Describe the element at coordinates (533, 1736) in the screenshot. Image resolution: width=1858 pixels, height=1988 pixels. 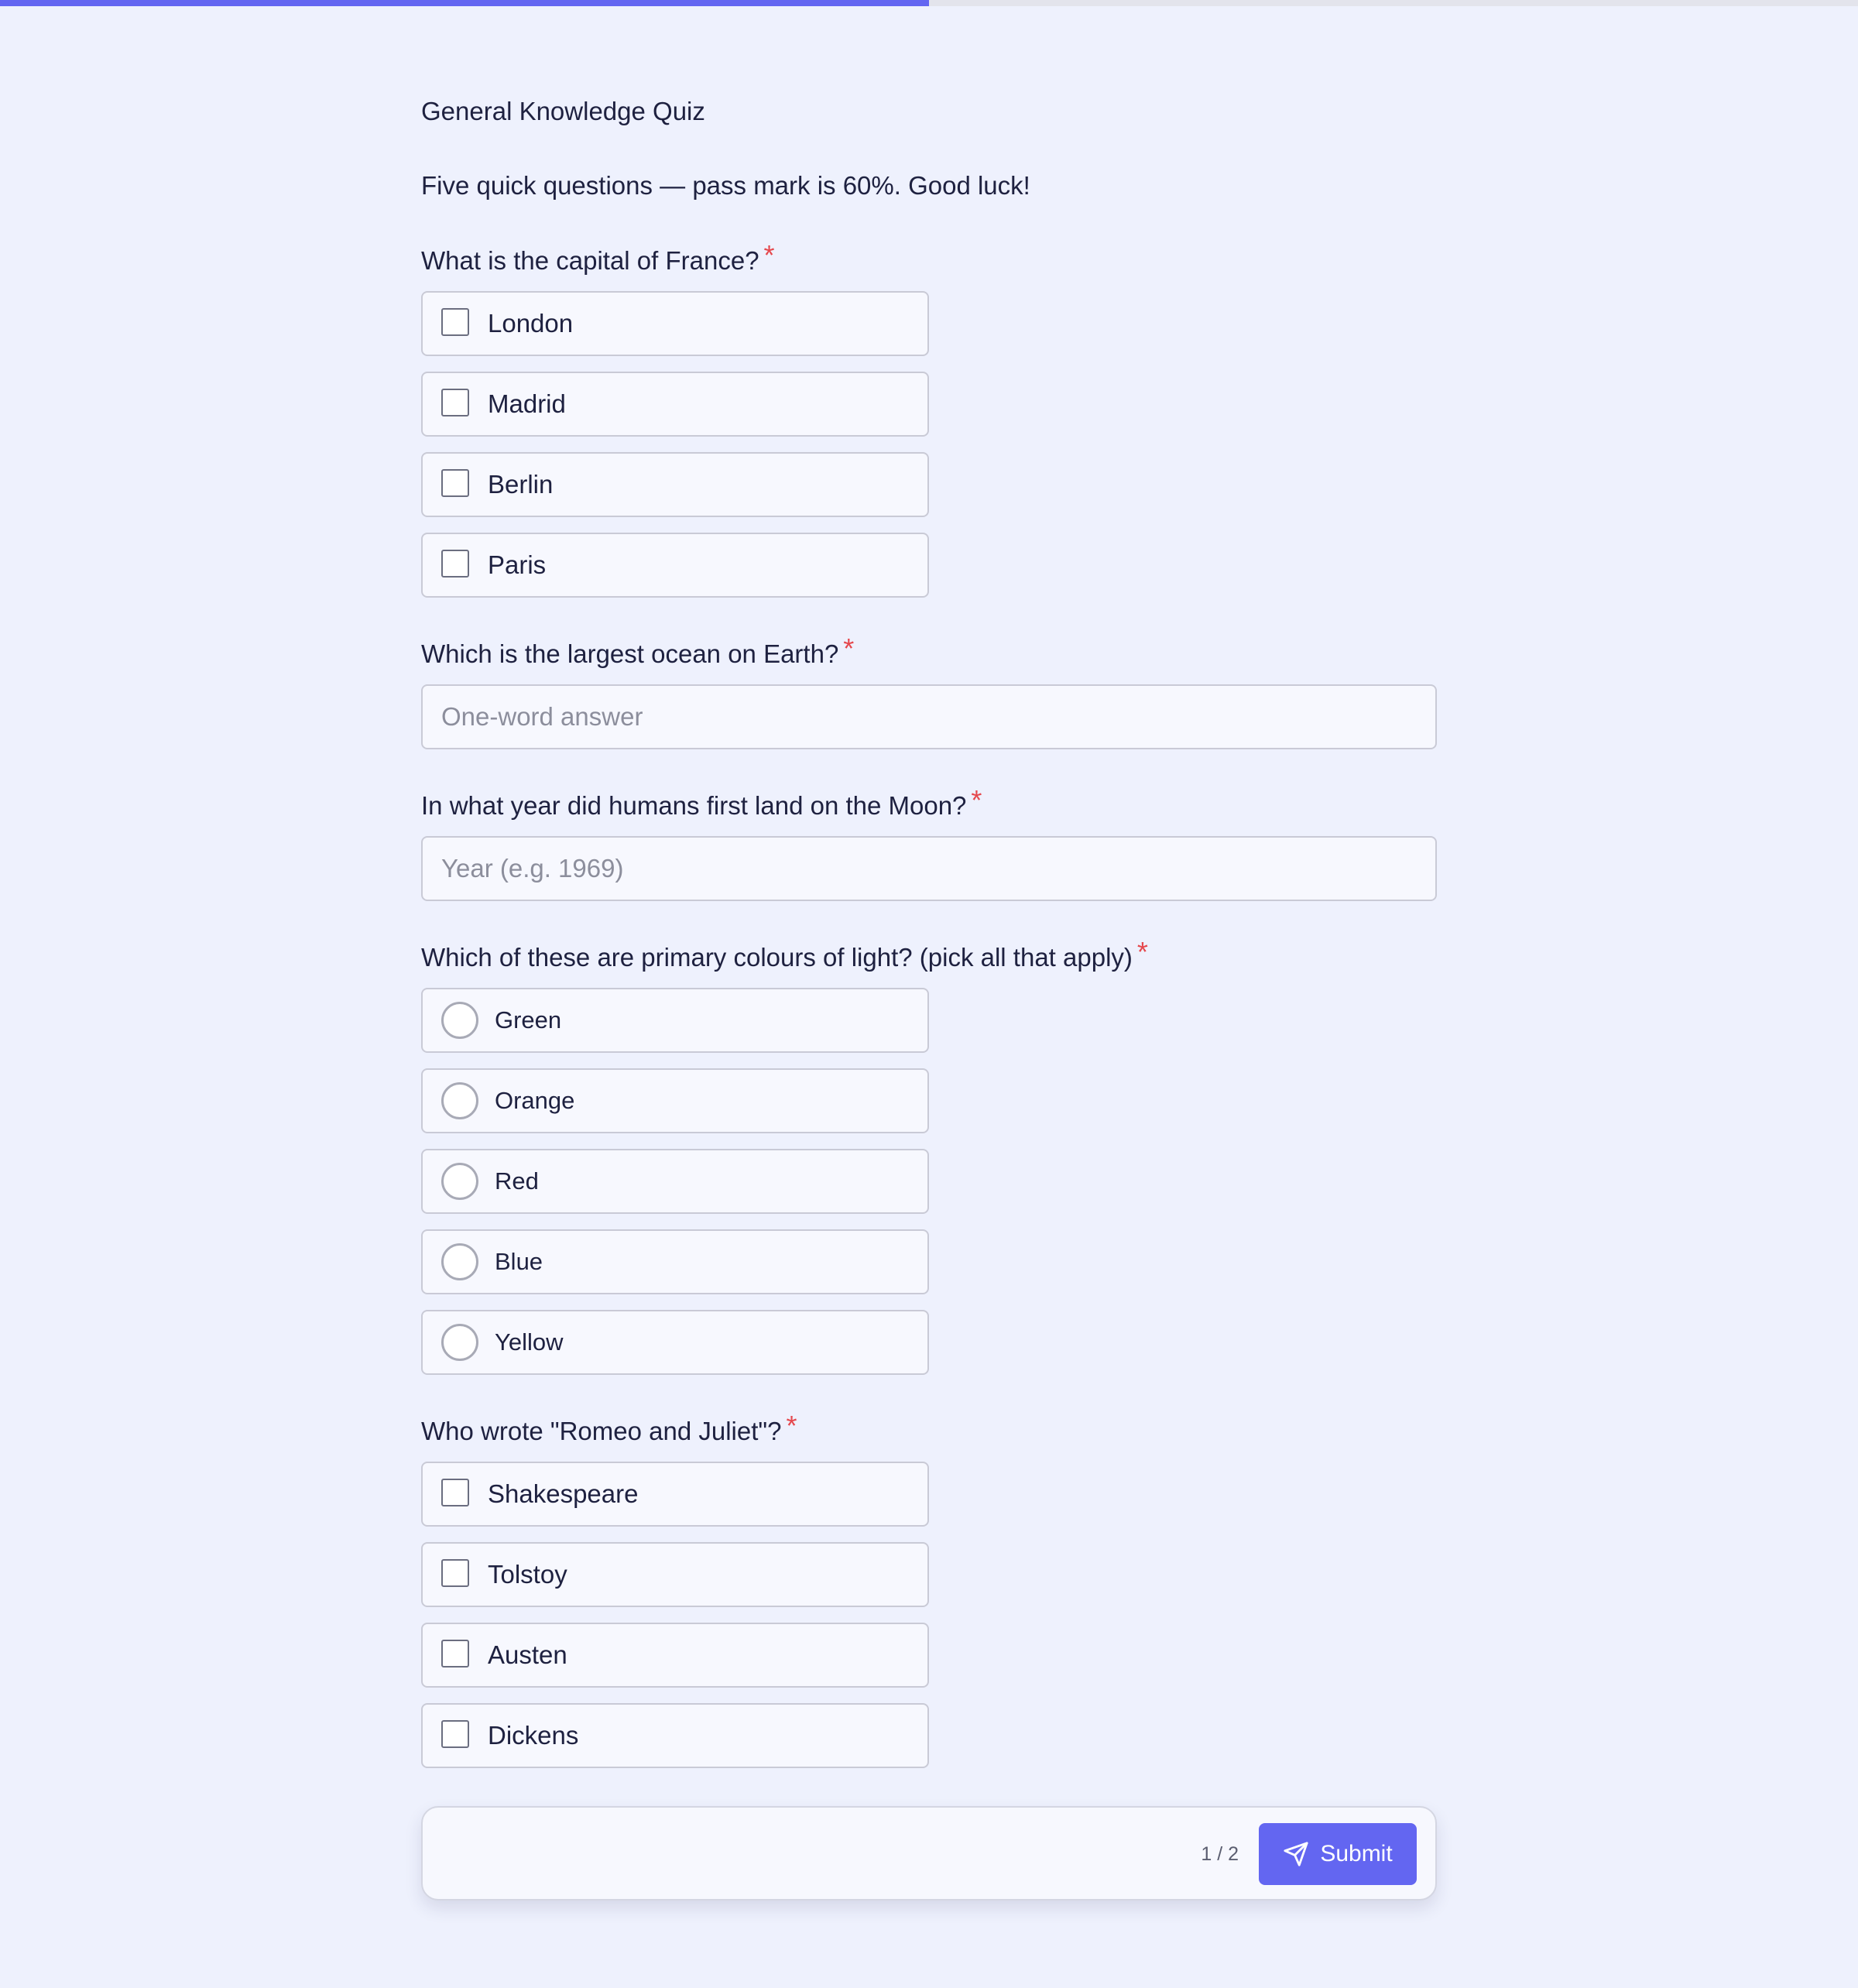
I see `option-label: Dickens` at that location.